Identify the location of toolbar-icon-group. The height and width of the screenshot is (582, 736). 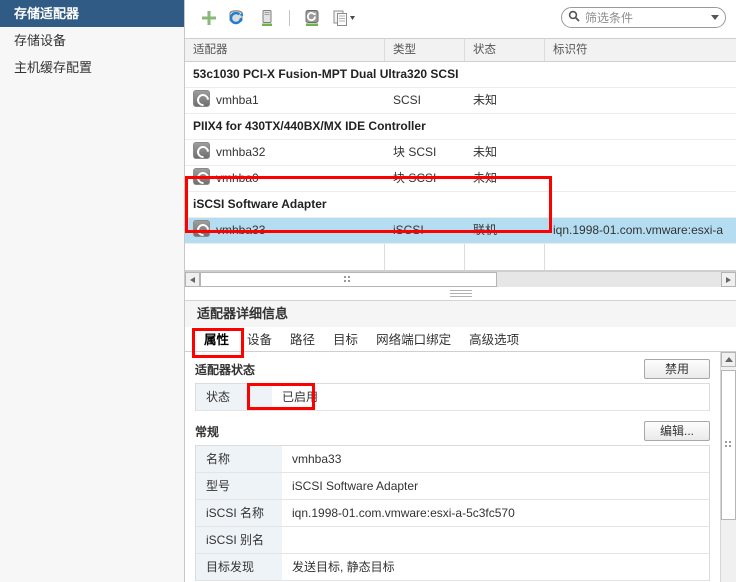
(279, 18).